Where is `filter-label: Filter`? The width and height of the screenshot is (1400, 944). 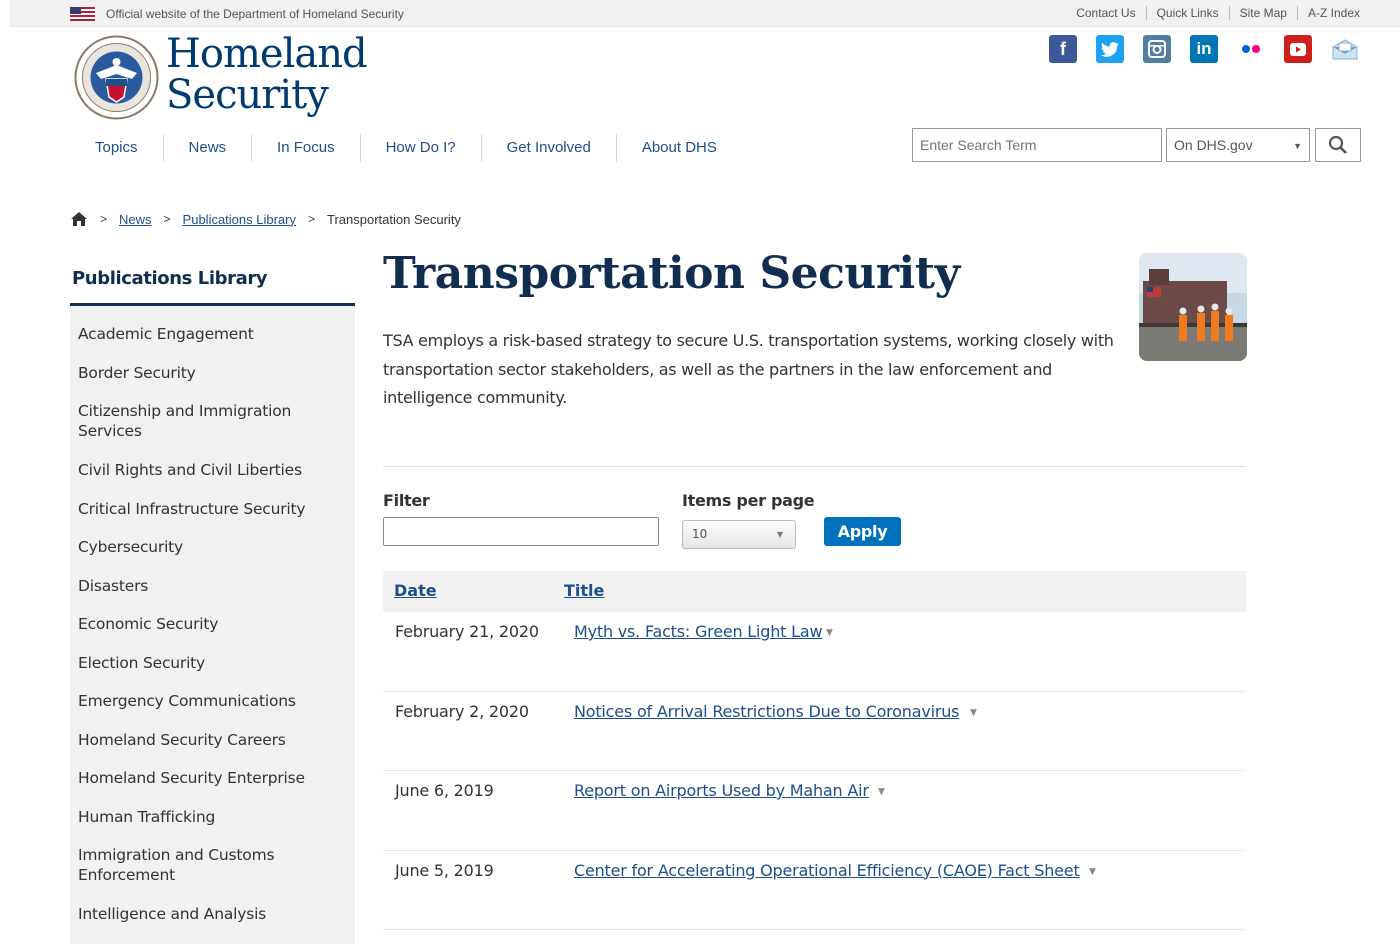
filter-label: Filter is located at coordinates (406, 500).